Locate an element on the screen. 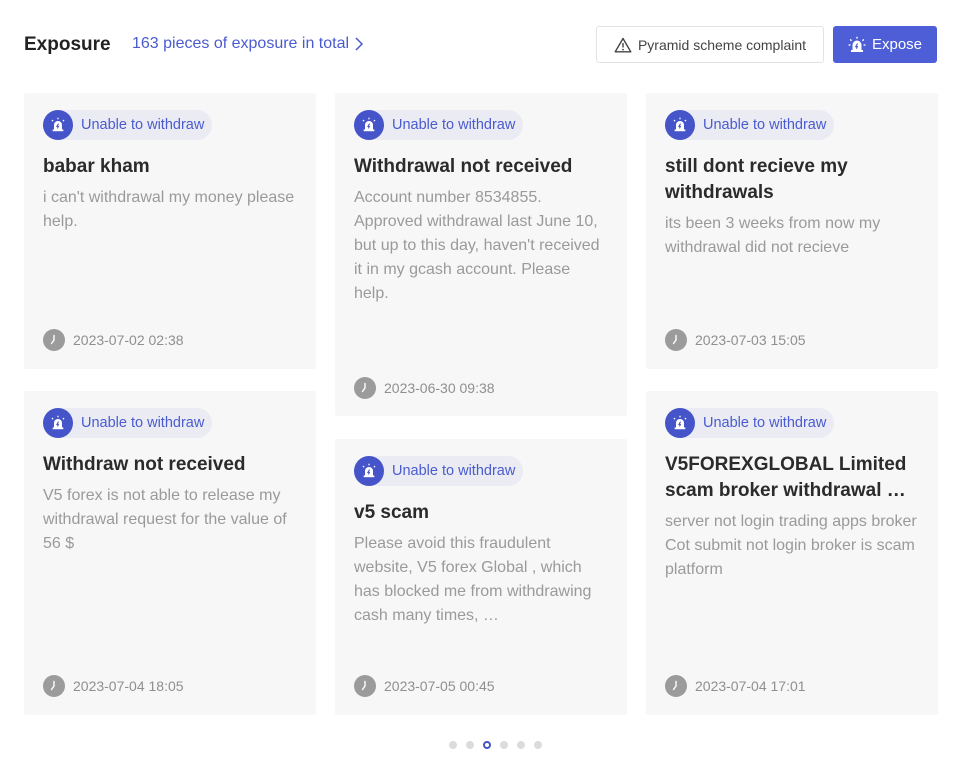  date-text: 2023-07-02 02:38 is located at coordinates (128, 340).